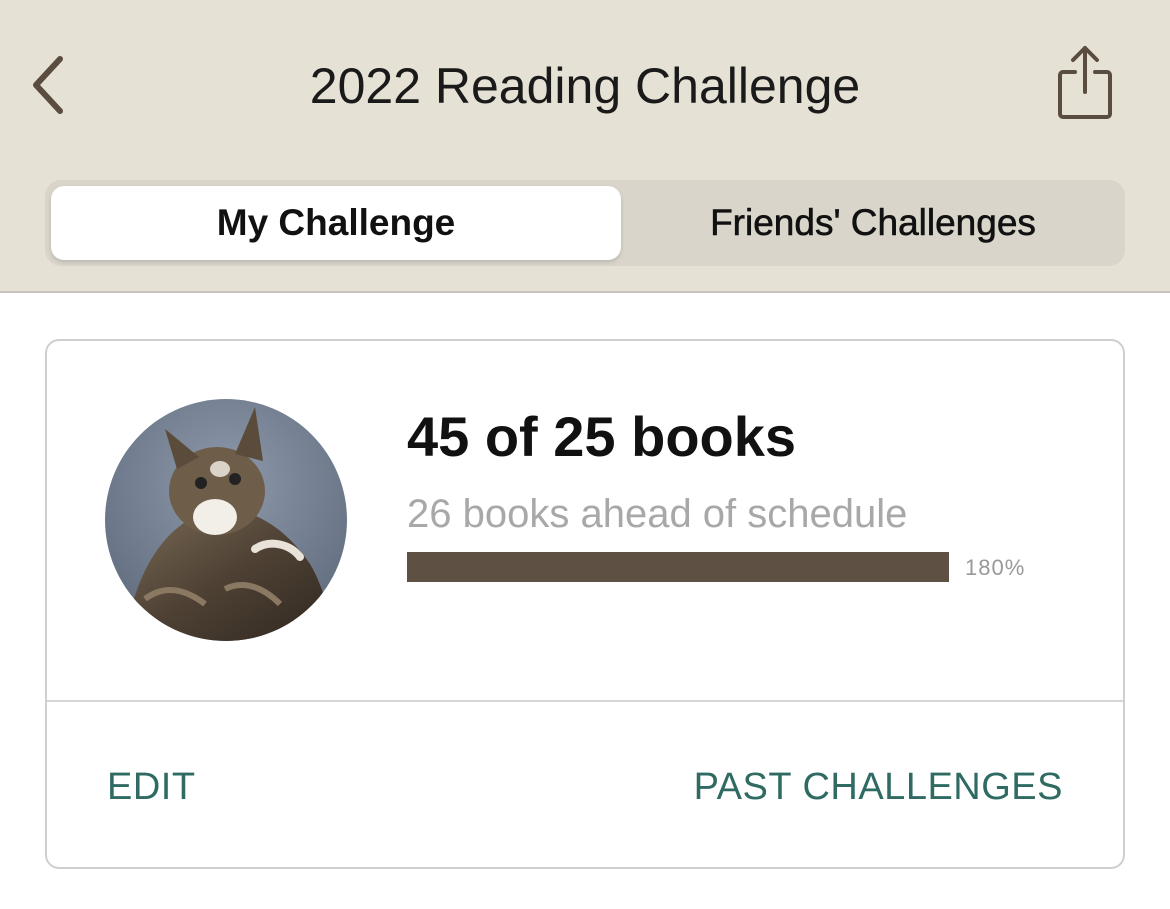  I want to click on share-icon, so click(1085, 82).